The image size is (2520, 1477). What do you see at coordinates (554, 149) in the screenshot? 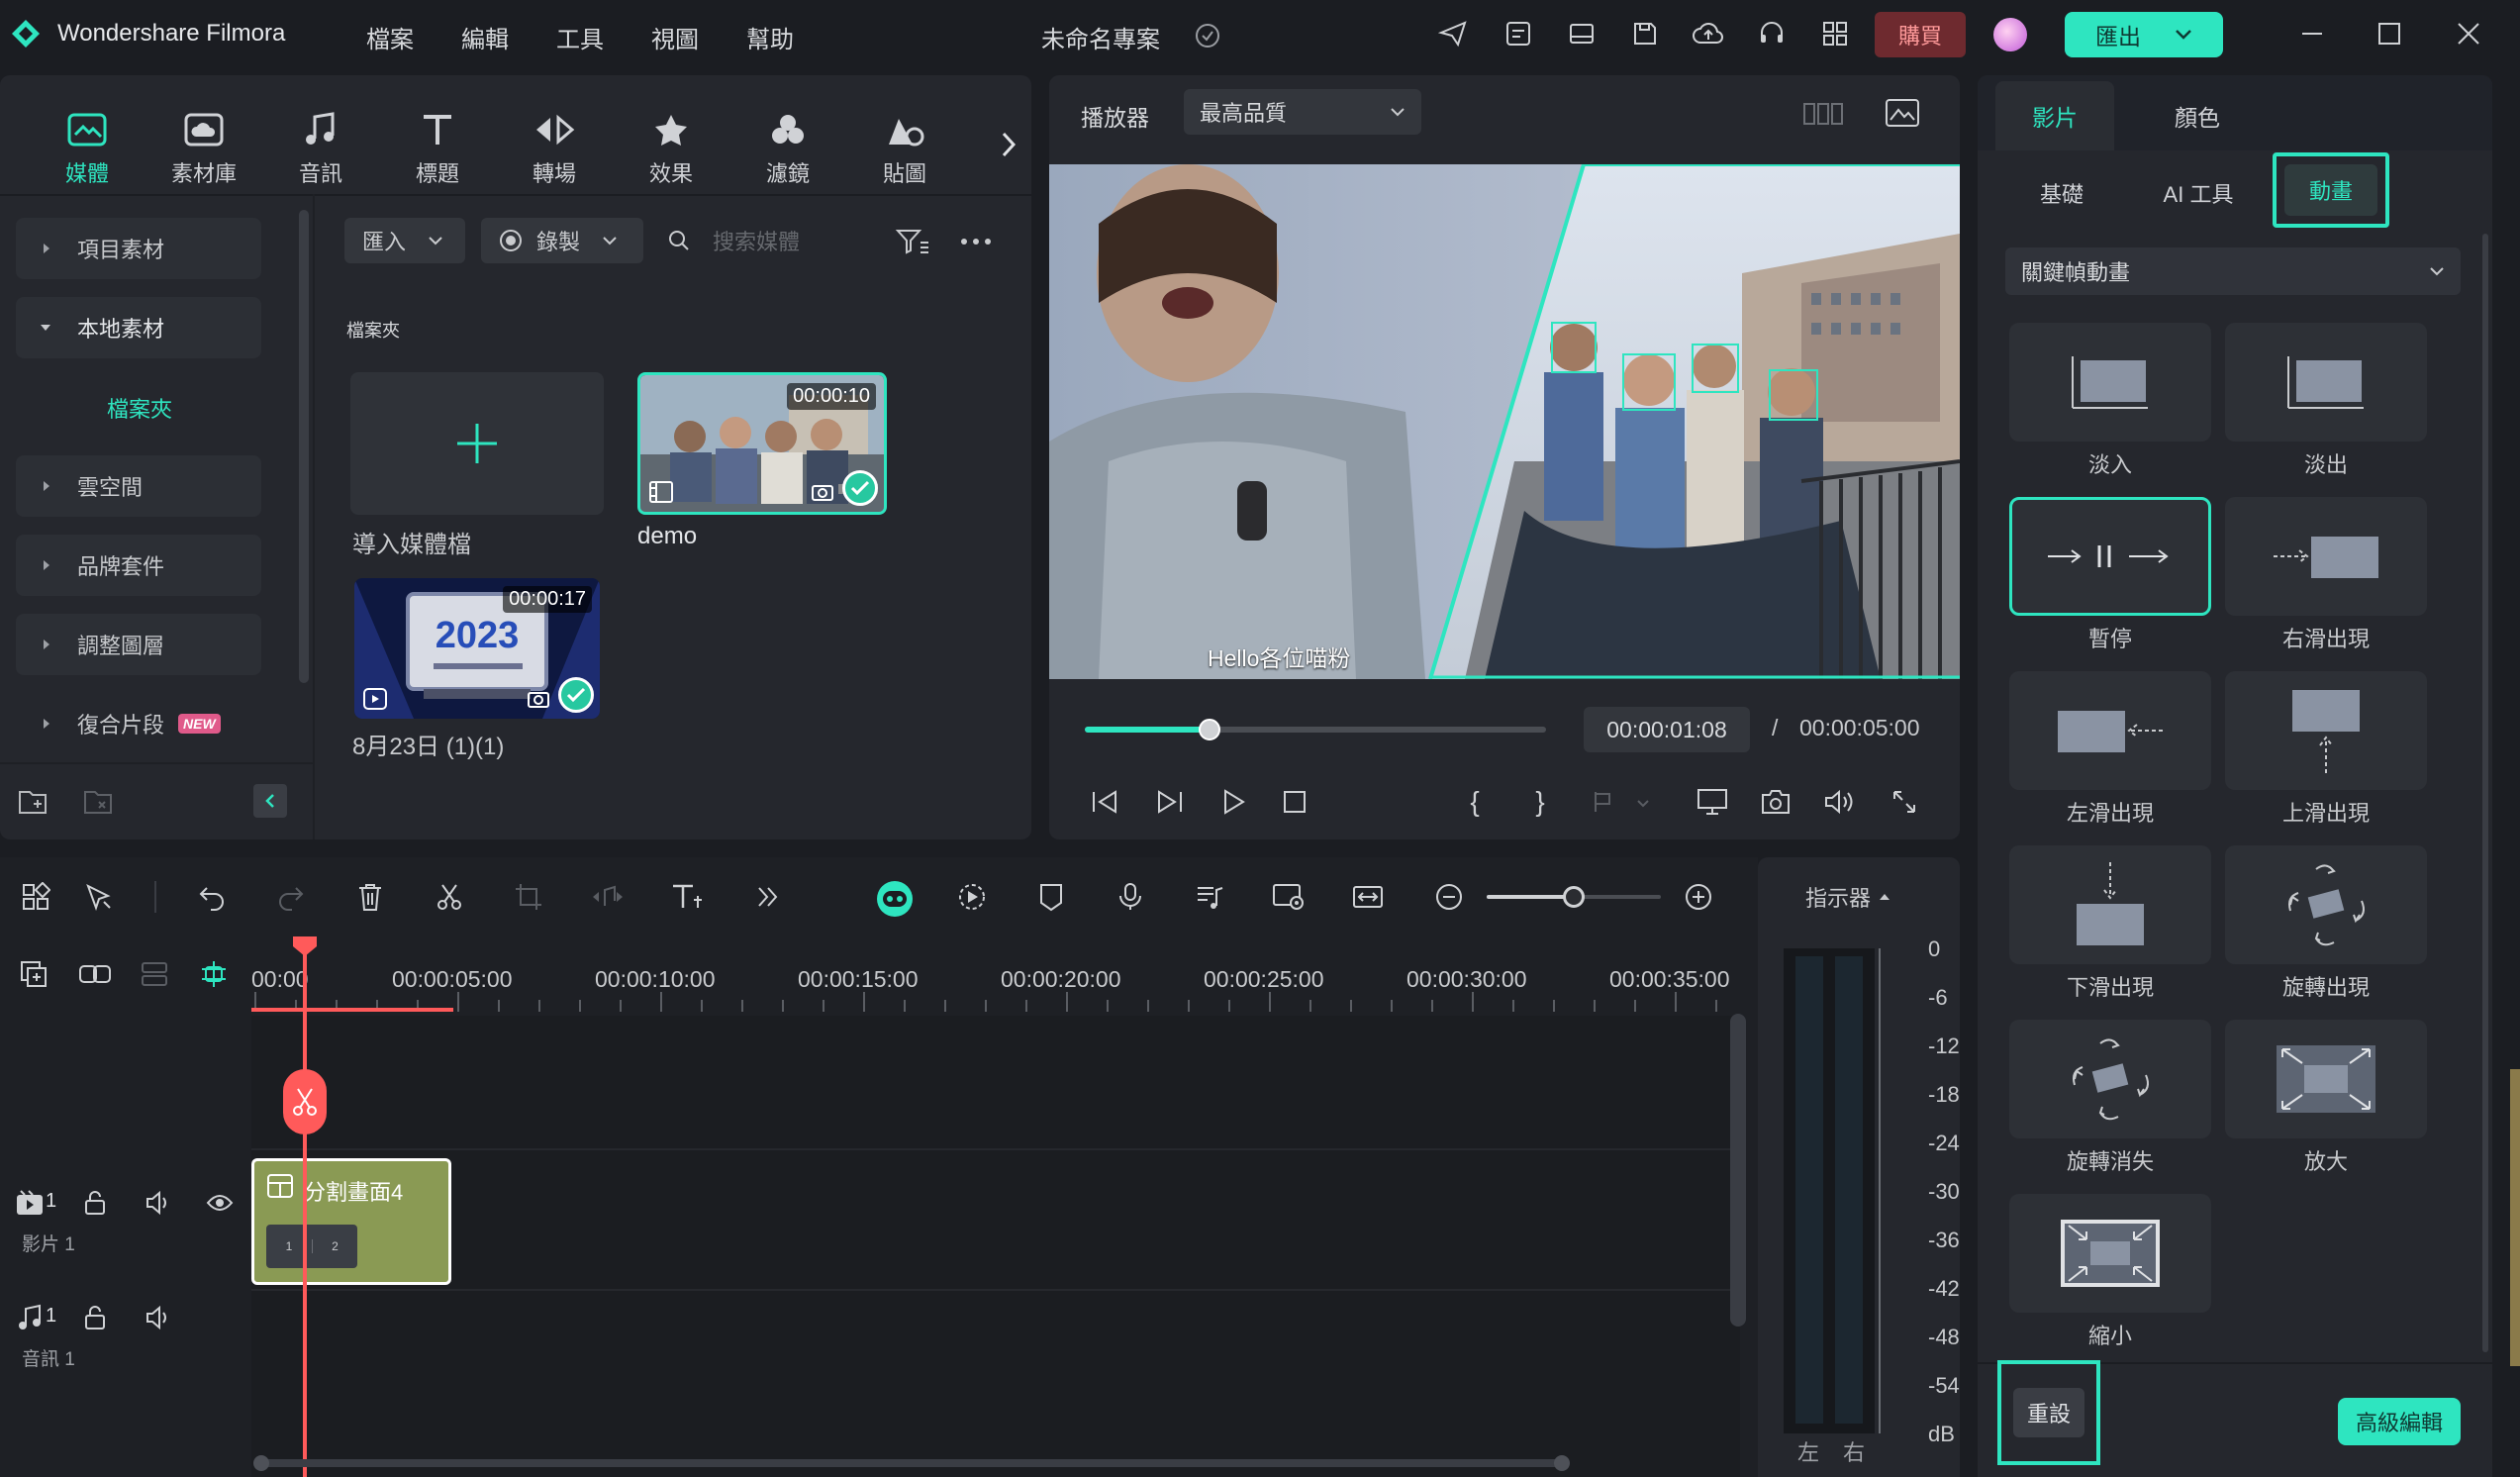
I see `tab-transitions: 轉場` at bounding box center [554, 149].